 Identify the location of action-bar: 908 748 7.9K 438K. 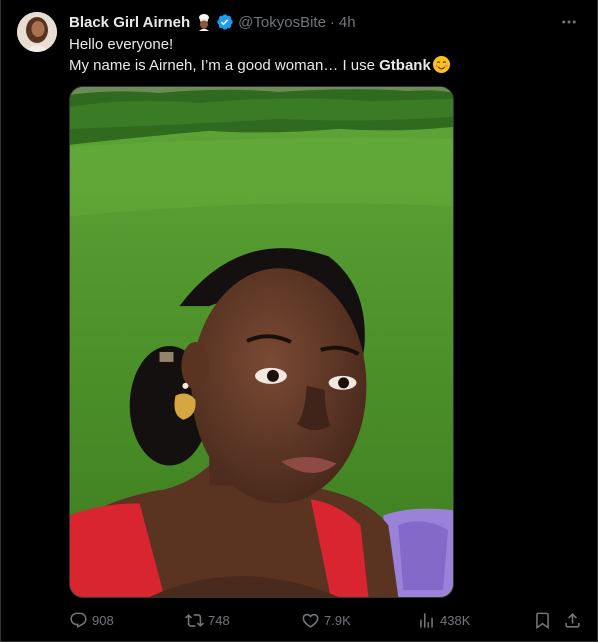
(326, 620).